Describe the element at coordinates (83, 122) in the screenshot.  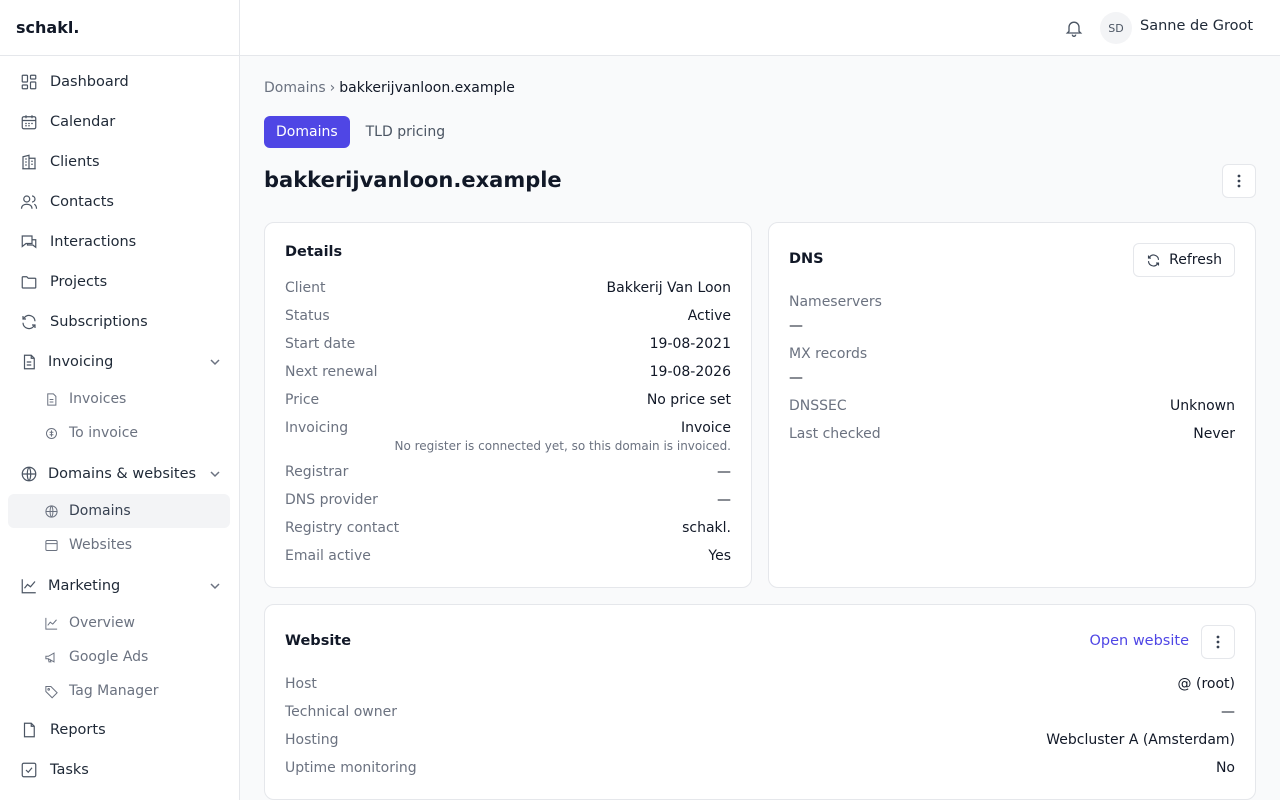
I see `sidebar-item-label: Calendar` at that location.